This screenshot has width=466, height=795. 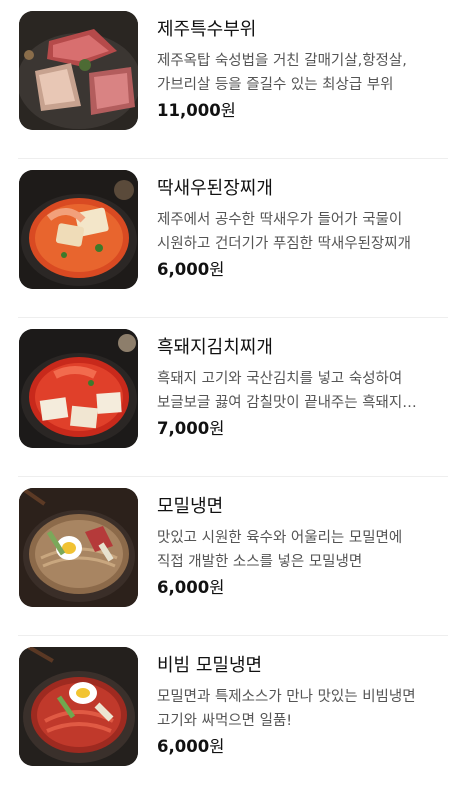 I want to click on menu-item-price: 7,000원, so click(x=190, y=429).